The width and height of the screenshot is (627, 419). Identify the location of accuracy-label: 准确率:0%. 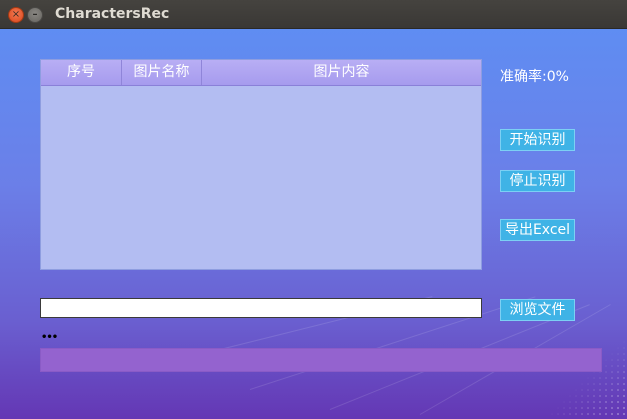
(534, 77).